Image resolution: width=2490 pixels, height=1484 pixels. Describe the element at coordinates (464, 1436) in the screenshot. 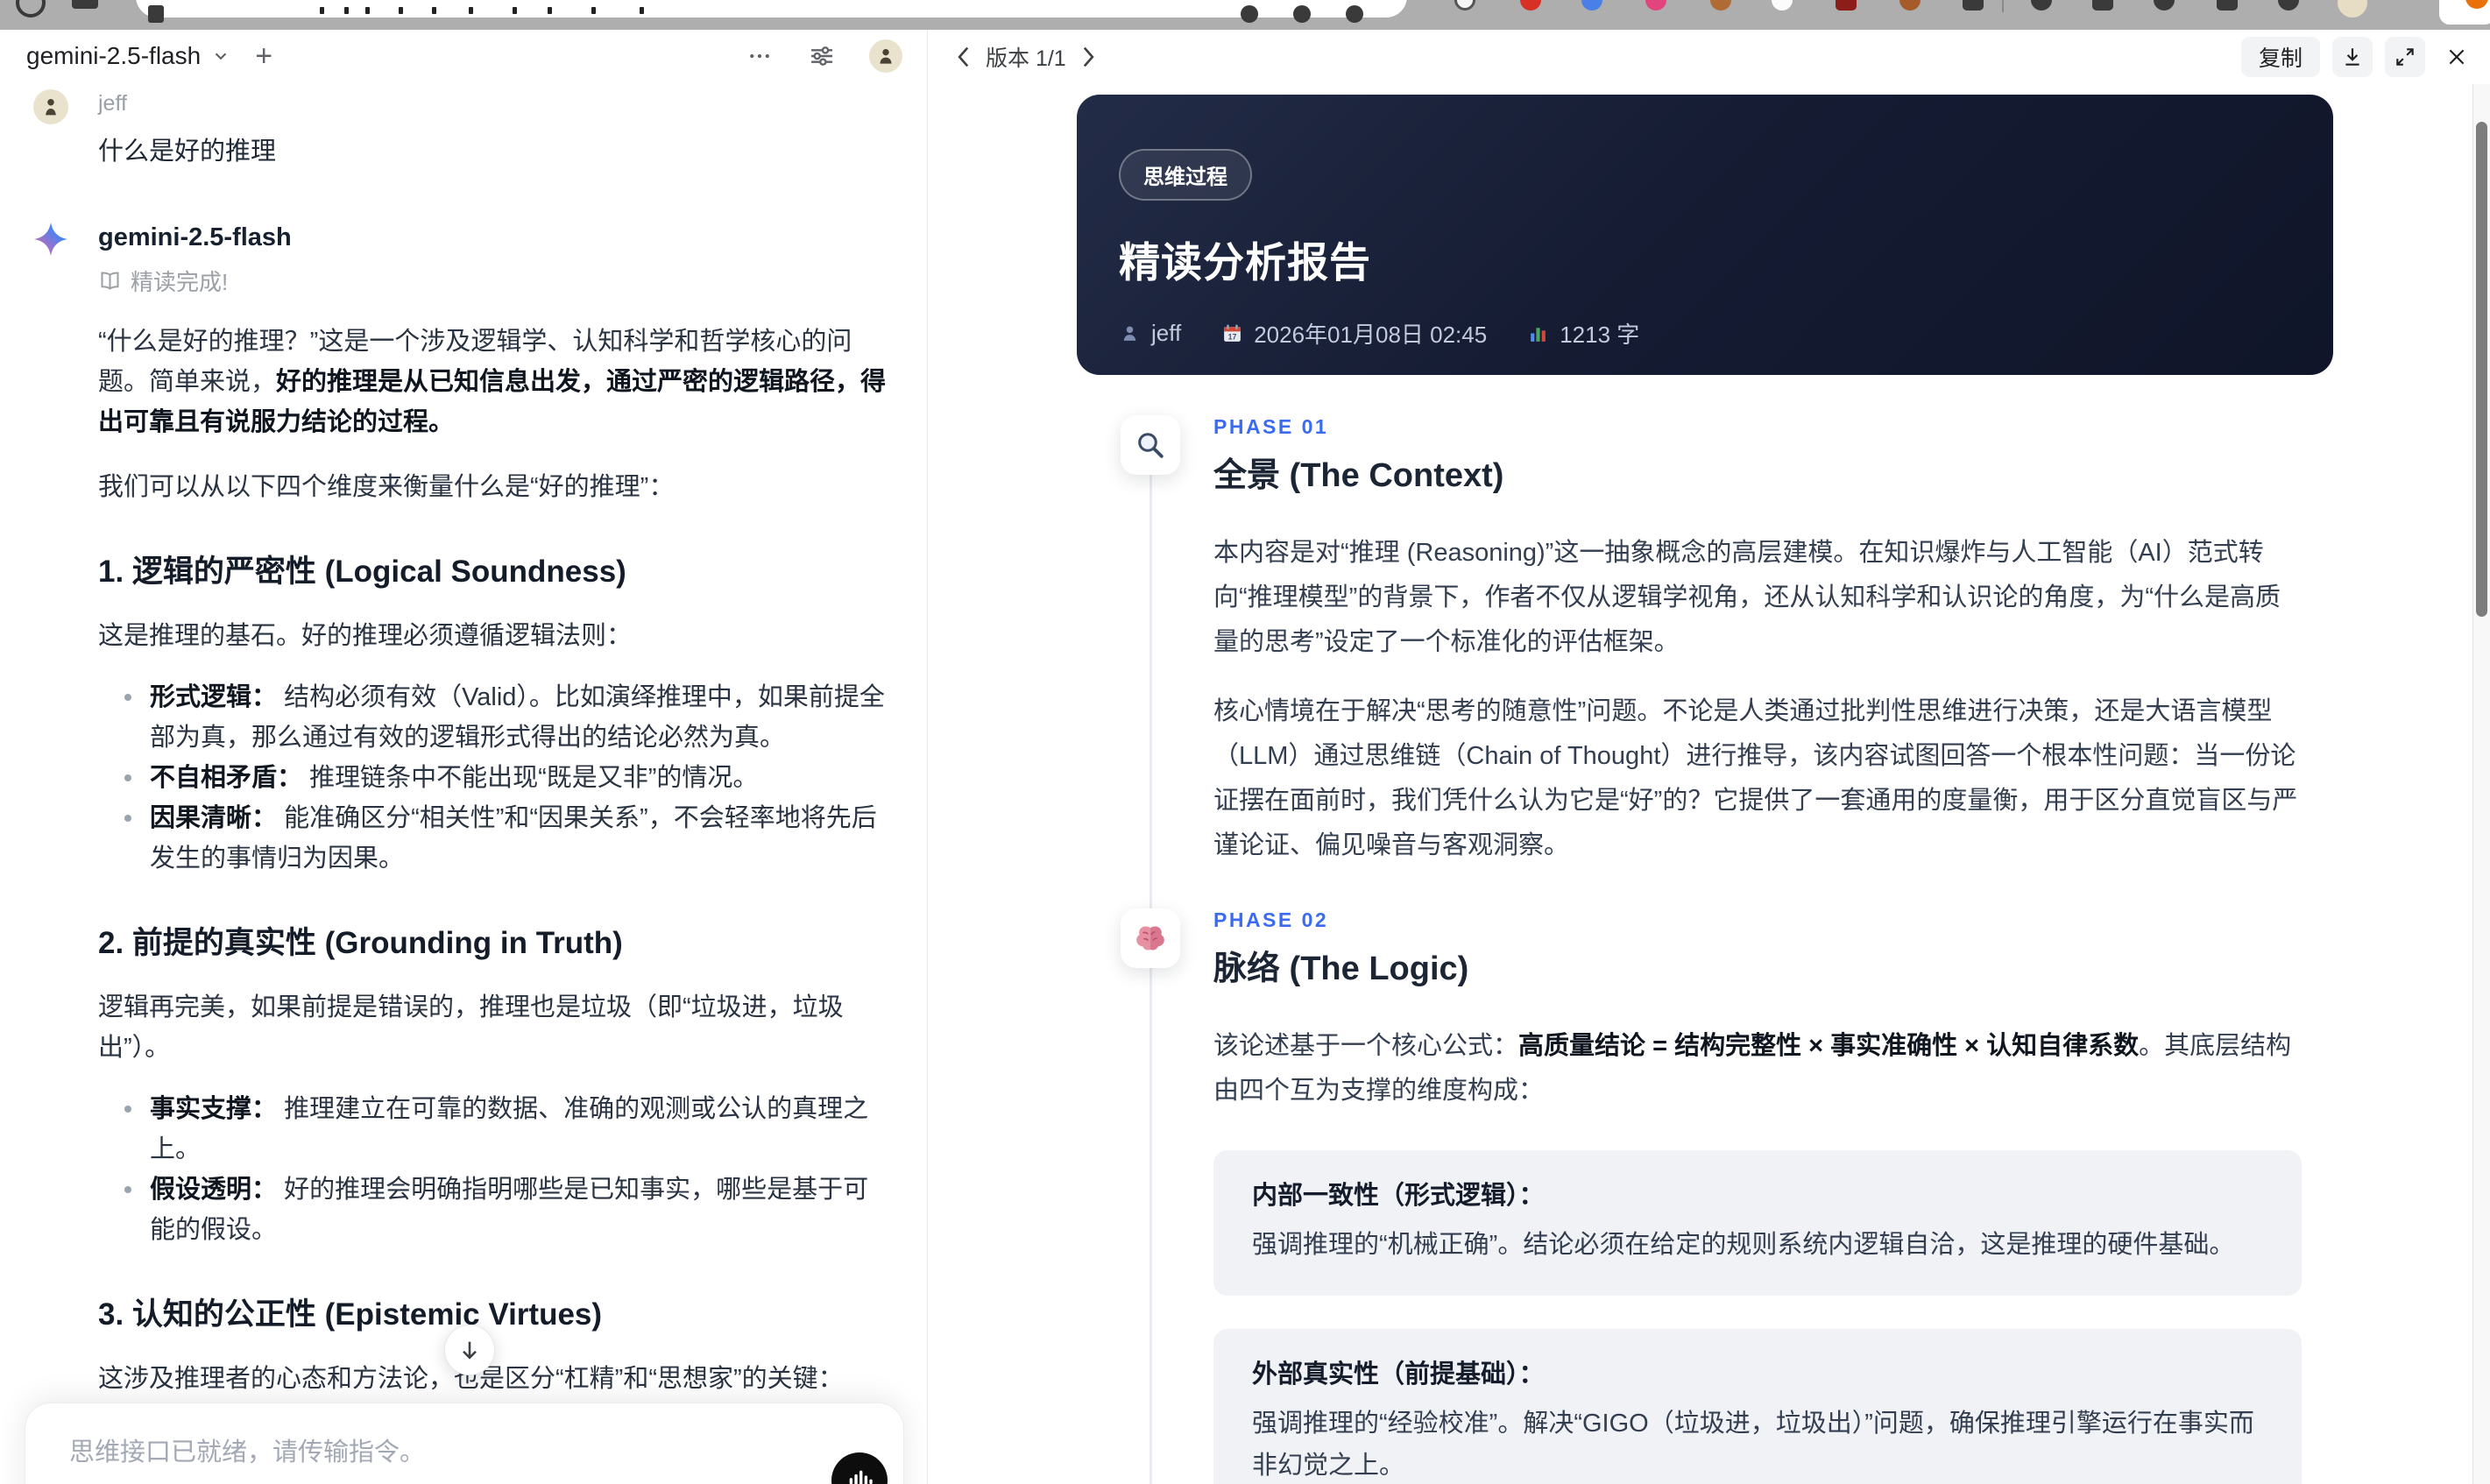

I see `composer-placeholder: 思维接口已就绪，请传输指令。` at that location.